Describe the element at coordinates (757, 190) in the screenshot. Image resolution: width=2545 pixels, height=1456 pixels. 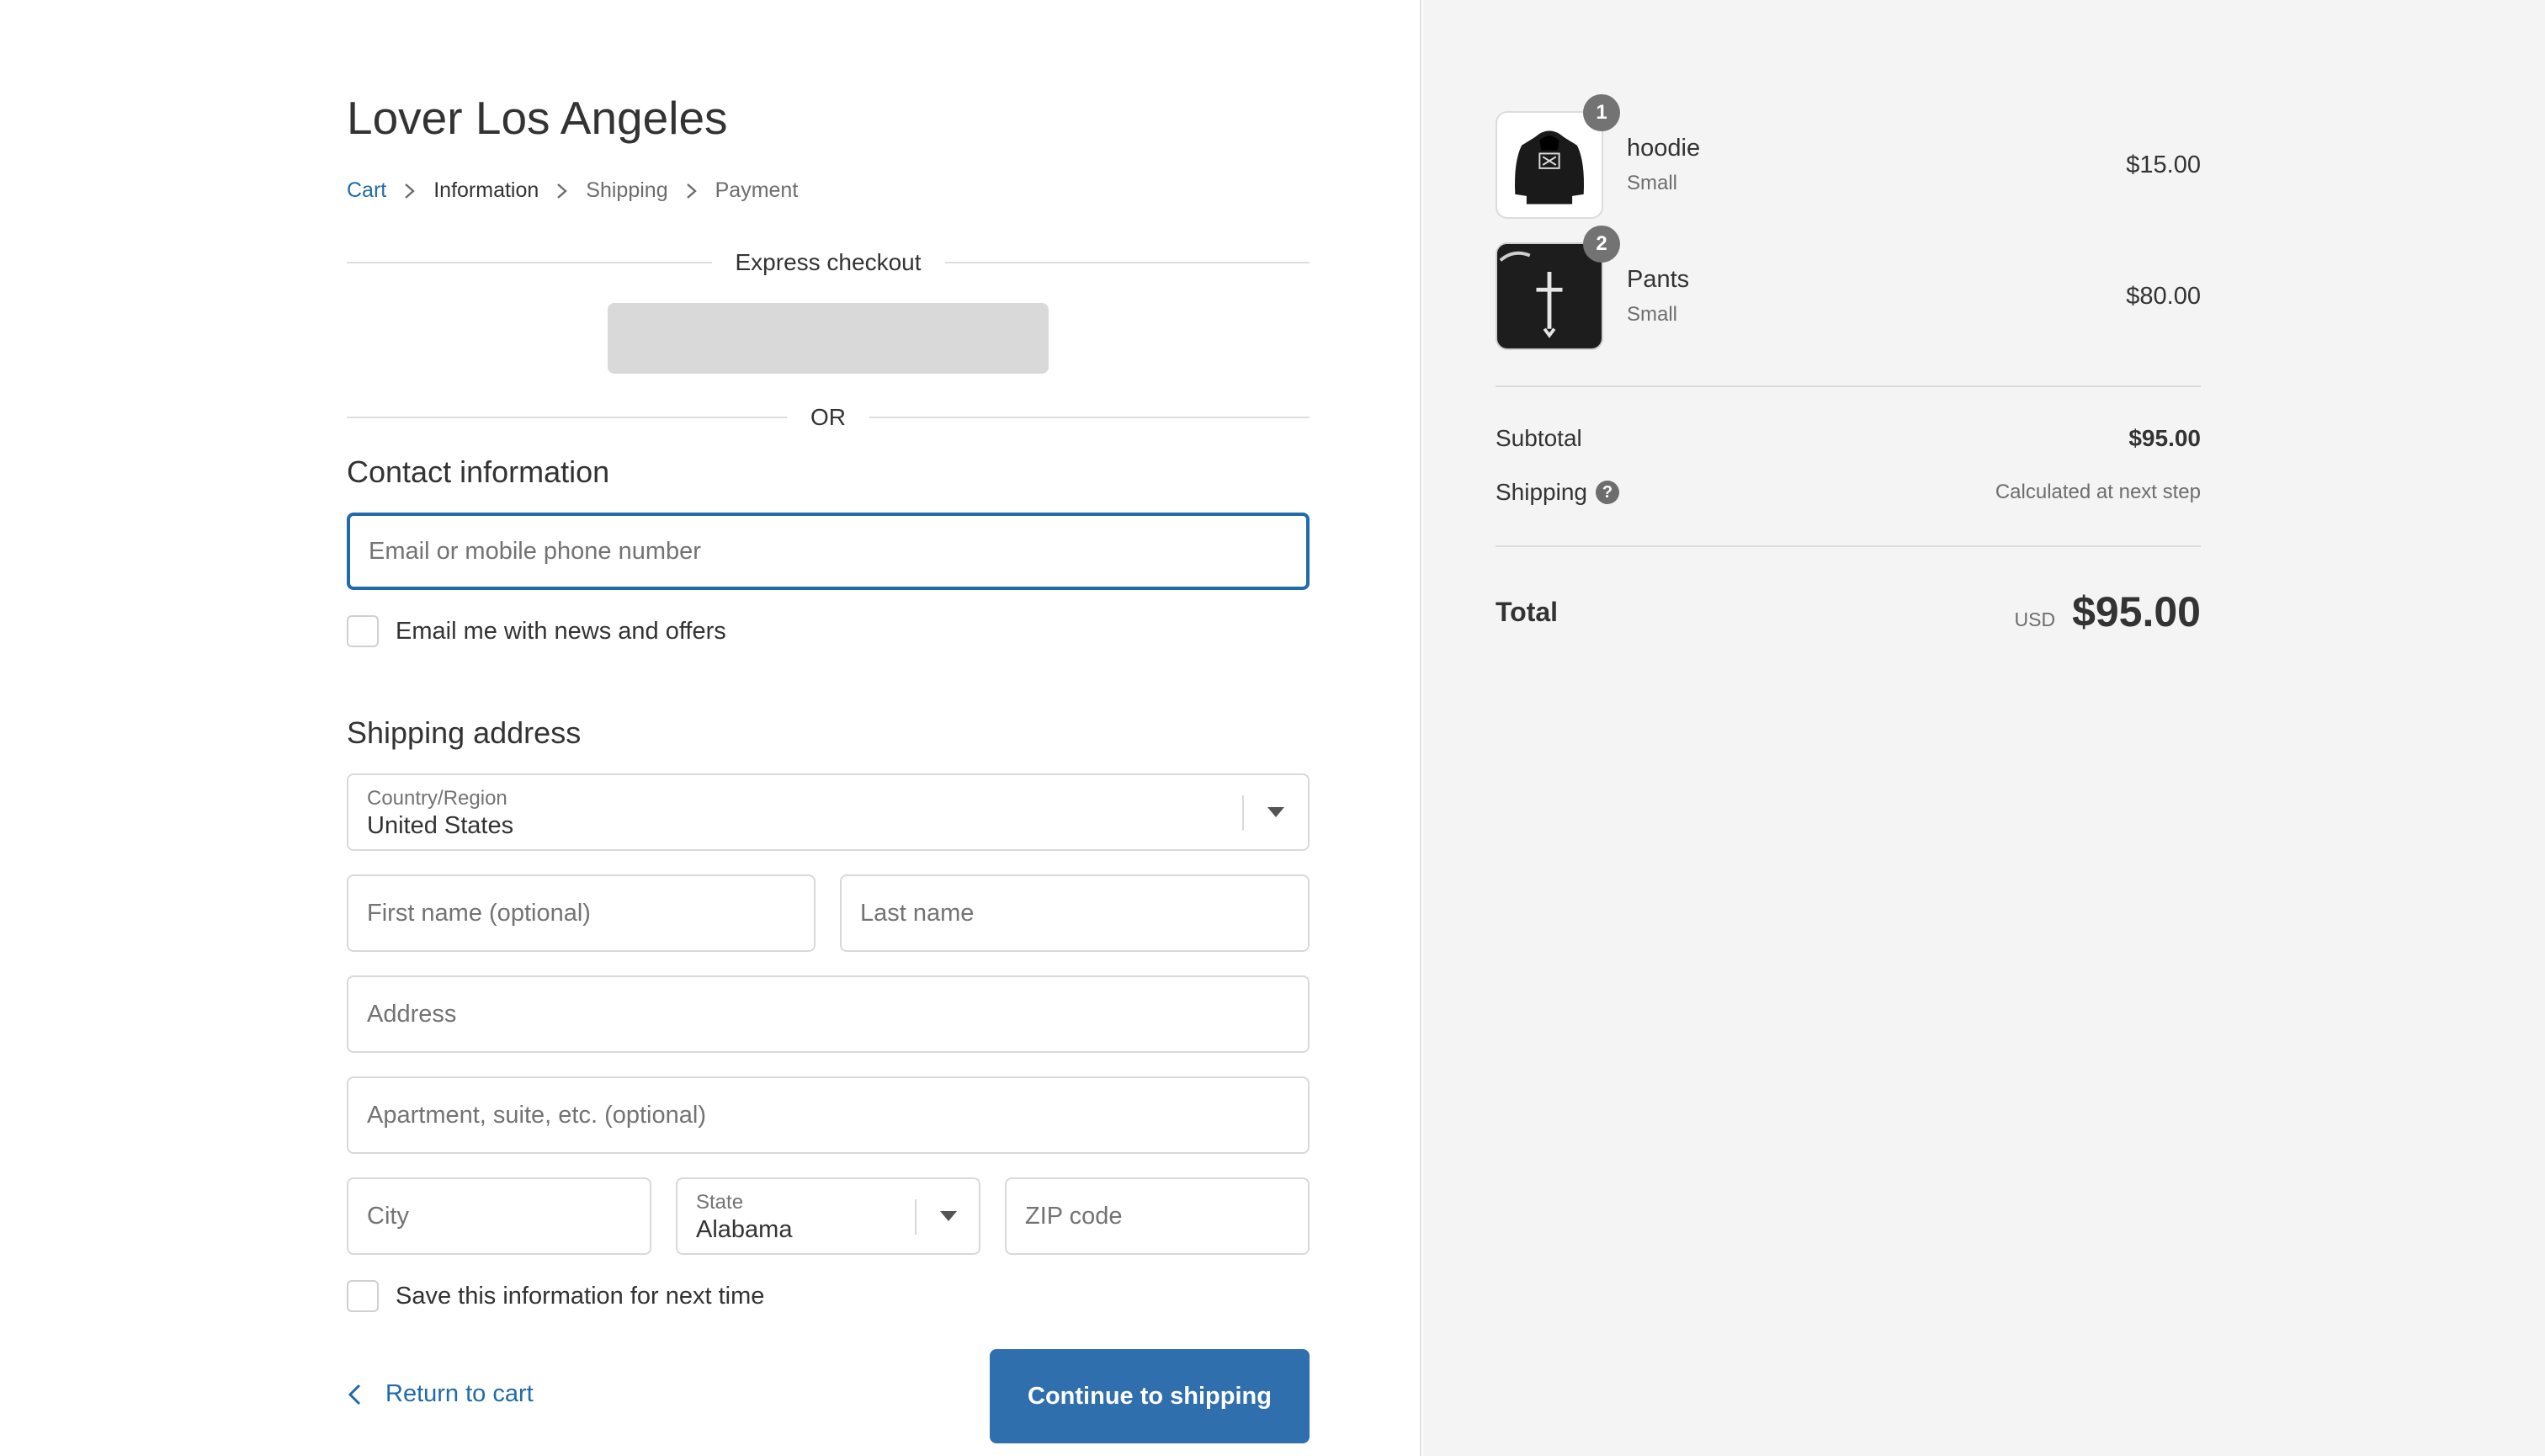
I see `breadcrumb-payment: Payment` at that location.